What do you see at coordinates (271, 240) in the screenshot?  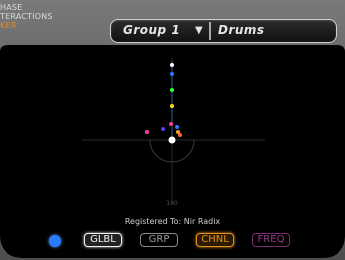 I see `tab-freq: FREQ` at bounding box center [271, 240].